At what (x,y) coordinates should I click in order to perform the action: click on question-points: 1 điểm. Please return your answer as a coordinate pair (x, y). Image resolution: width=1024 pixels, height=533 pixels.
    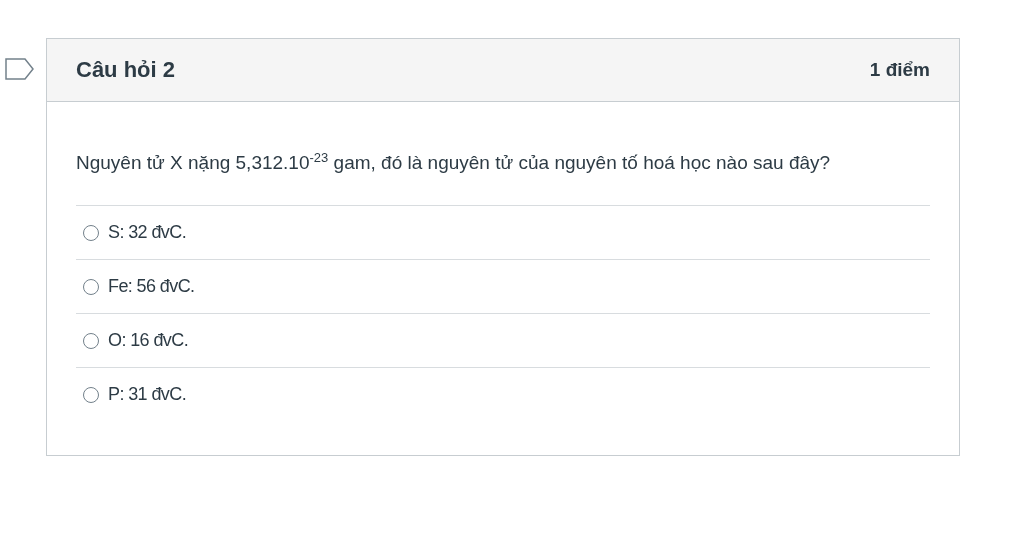
    Looking at the image, I should click on (899, 70).